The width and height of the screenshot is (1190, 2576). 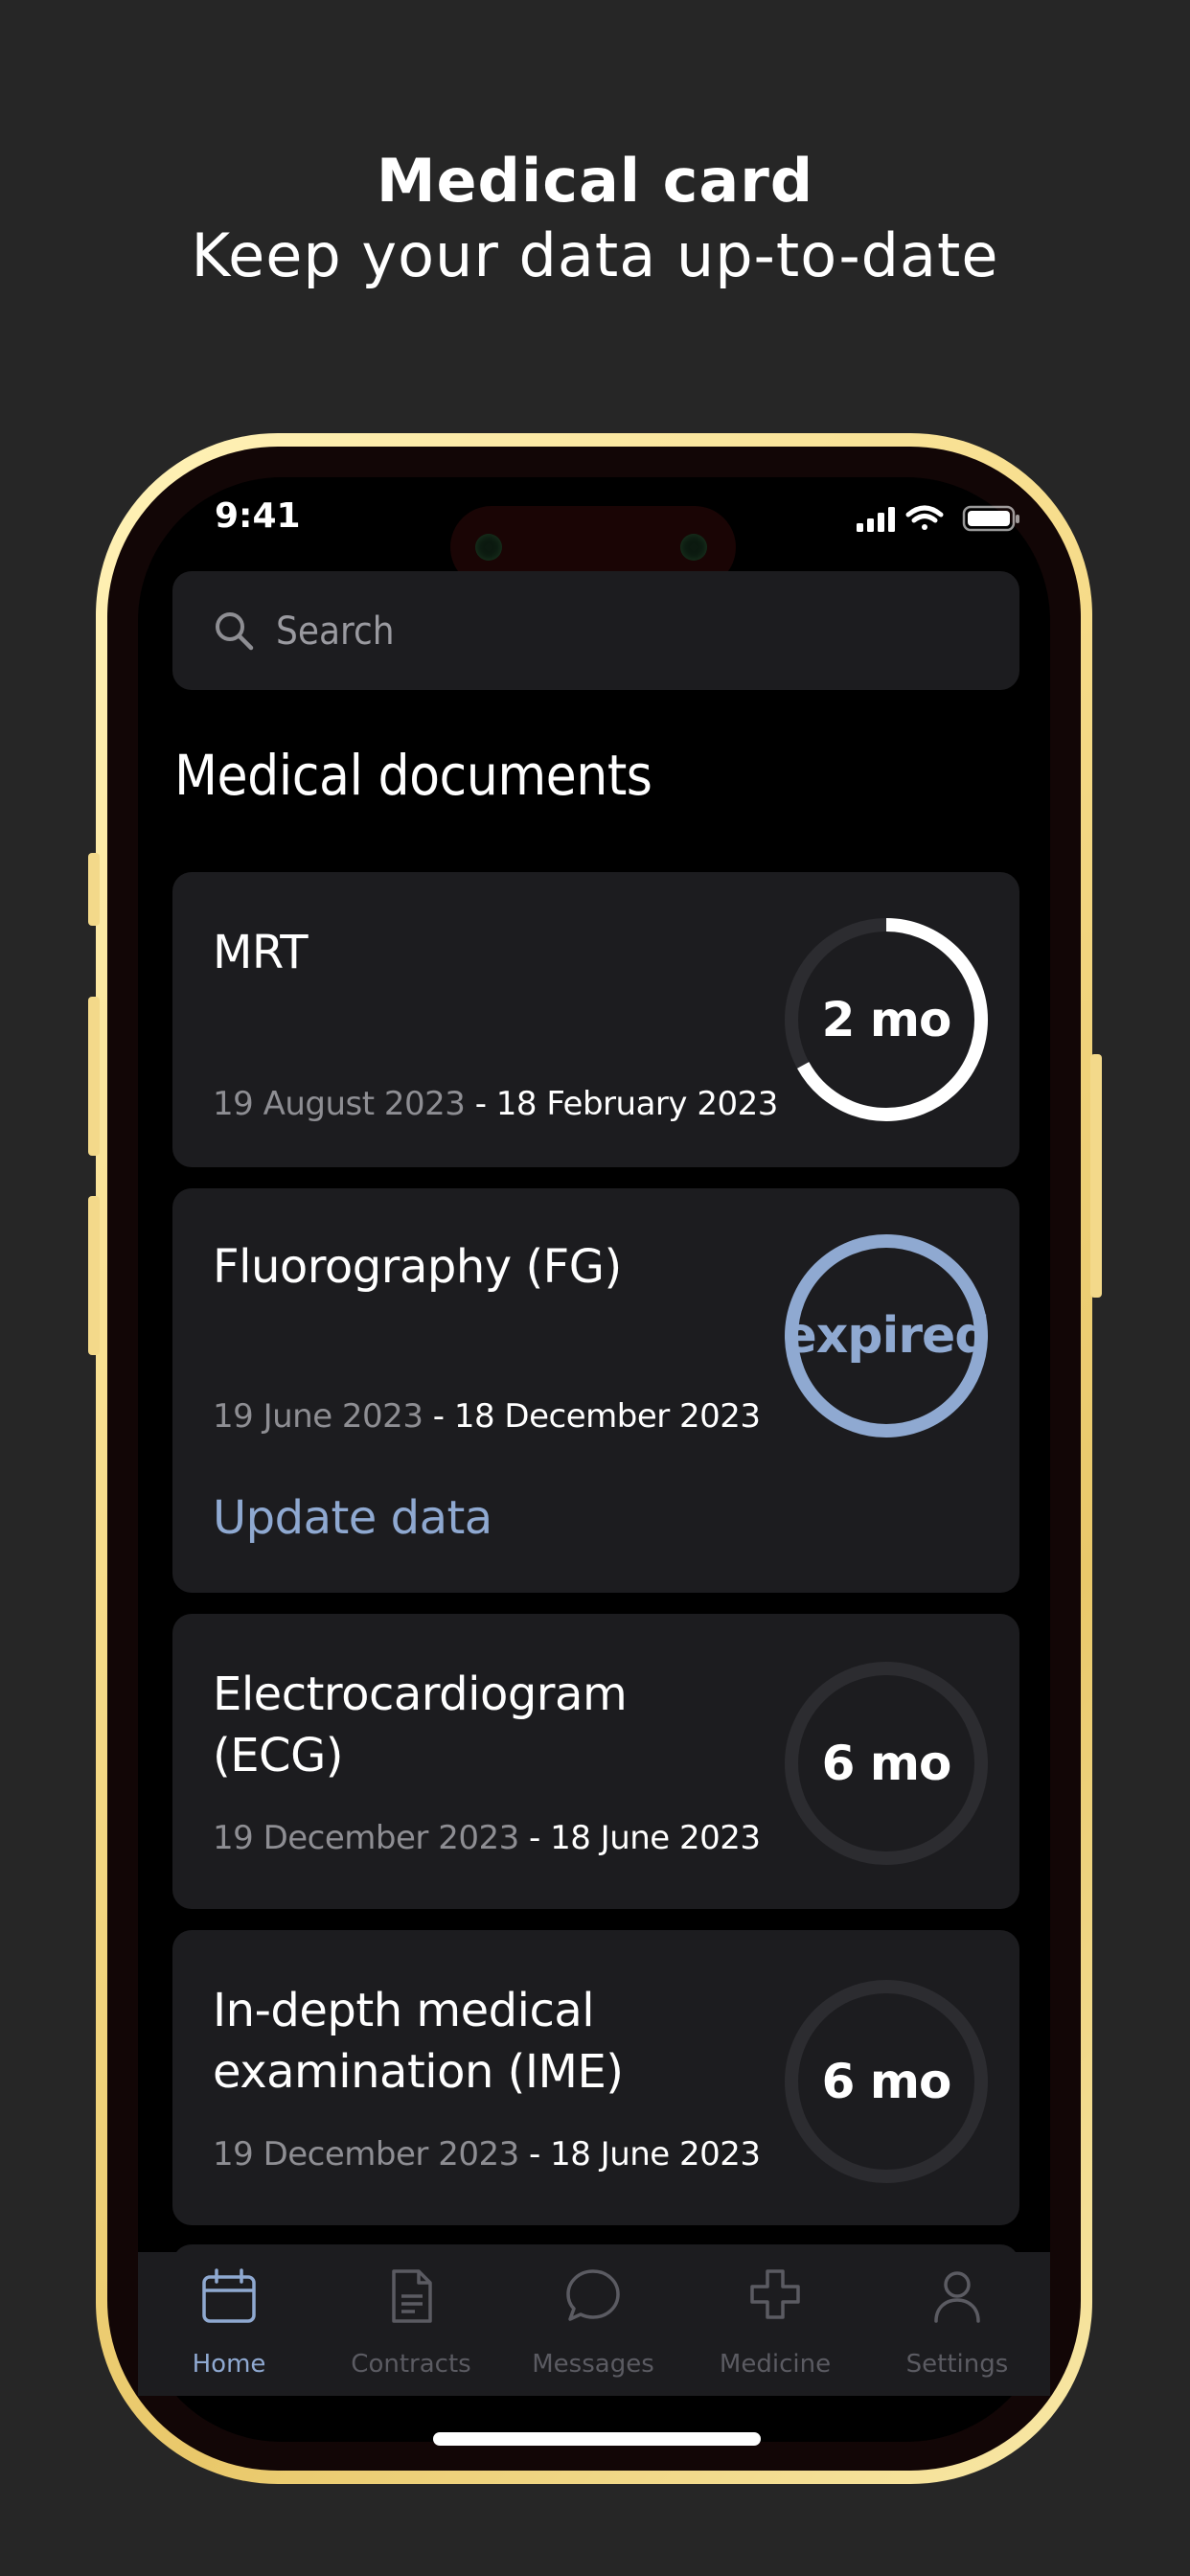 What do you see at coordinates (1096, 1176) in the screenshot?
I see `power-button` at bounding box center [1096, 1176].